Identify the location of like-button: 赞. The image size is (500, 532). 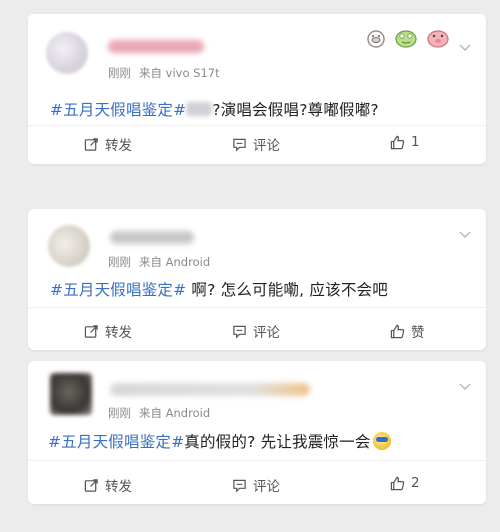
(407, 331).